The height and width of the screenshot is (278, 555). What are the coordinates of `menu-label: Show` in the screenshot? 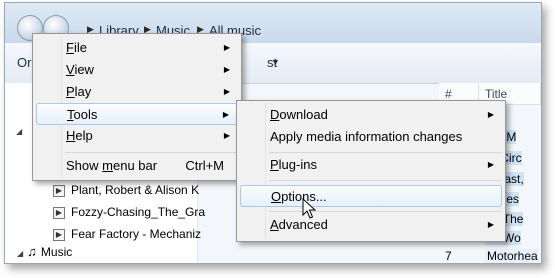 It's located at (84, 165).